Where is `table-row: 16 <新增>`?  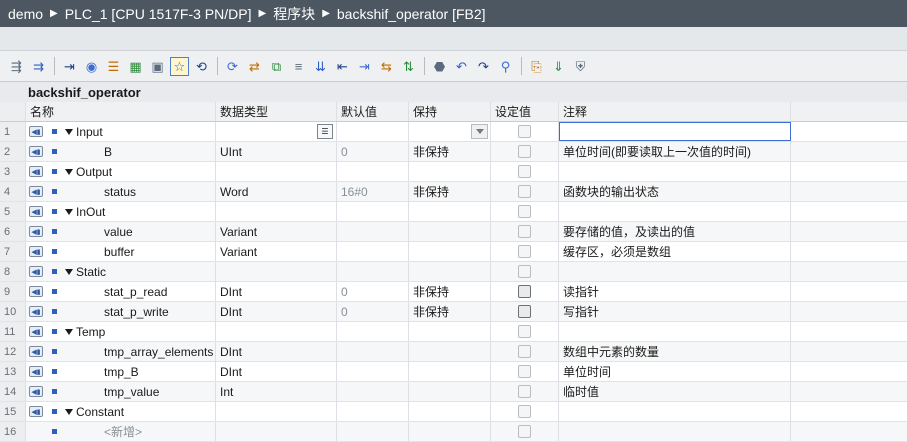
table-row: 16 <新增> is located at coordinates (453, 432).